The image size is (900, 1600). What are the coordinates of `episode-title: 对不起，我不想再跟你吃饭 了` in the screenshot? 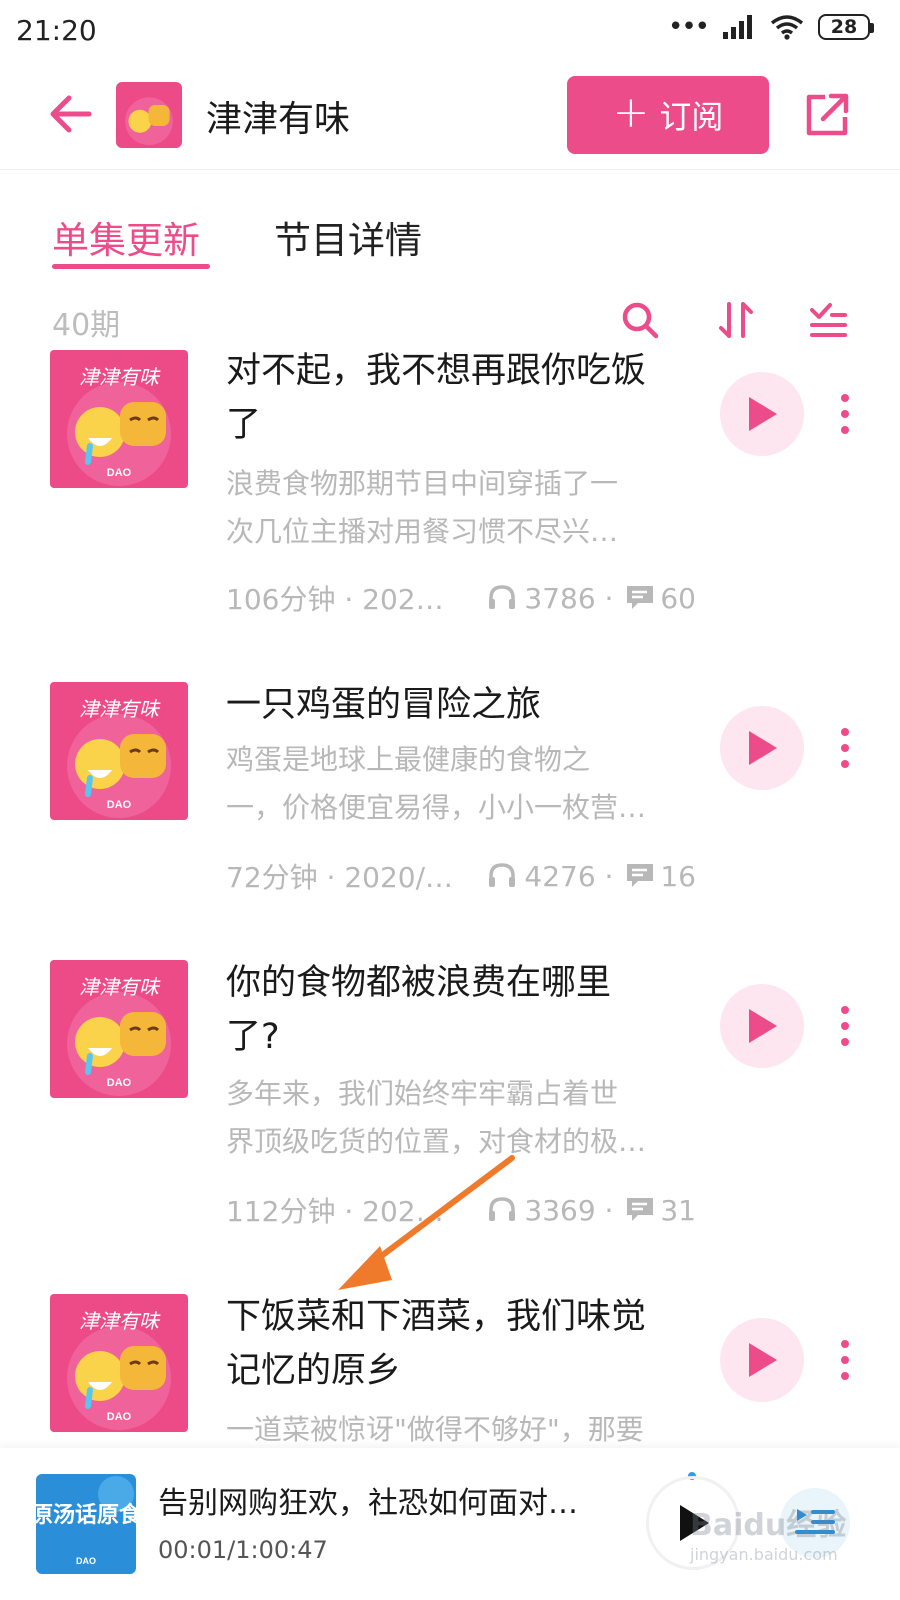 It's located at (456, 401).